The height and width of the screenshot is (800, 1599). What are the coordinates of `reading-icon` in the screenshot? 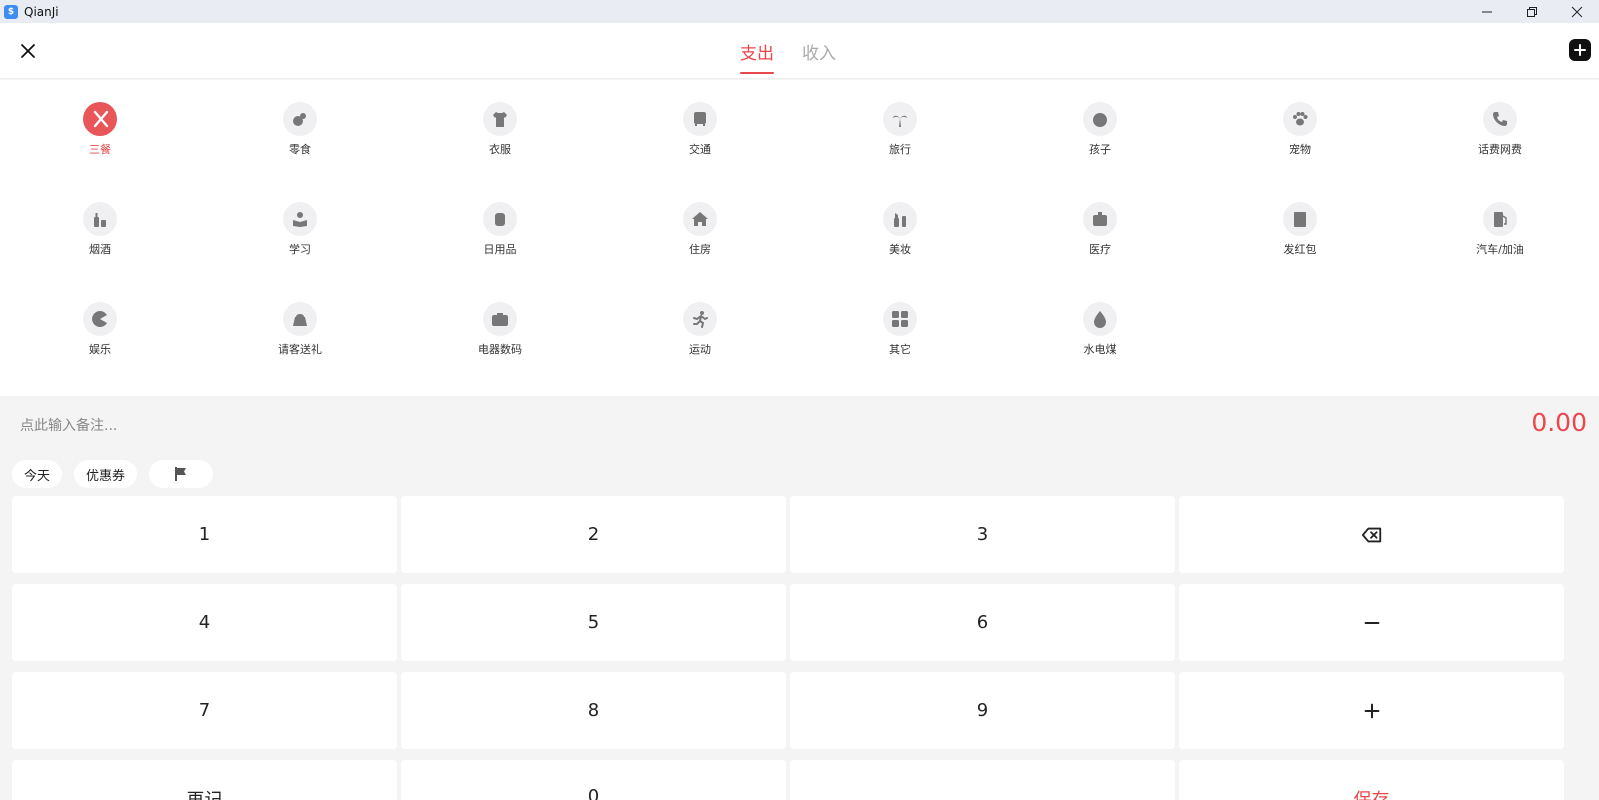 It's located at (300, 219).